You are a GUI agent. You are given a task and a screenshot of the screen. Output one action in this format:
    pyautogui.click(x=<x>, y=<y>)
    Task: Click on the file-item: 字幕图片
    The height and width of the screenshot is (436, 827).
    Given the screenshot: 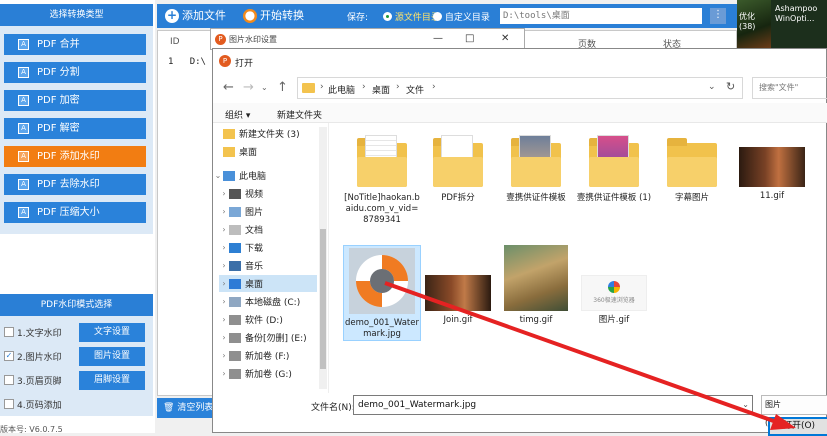 What is the action you would take?
    pyautogui.click(x=692, y=169)
    